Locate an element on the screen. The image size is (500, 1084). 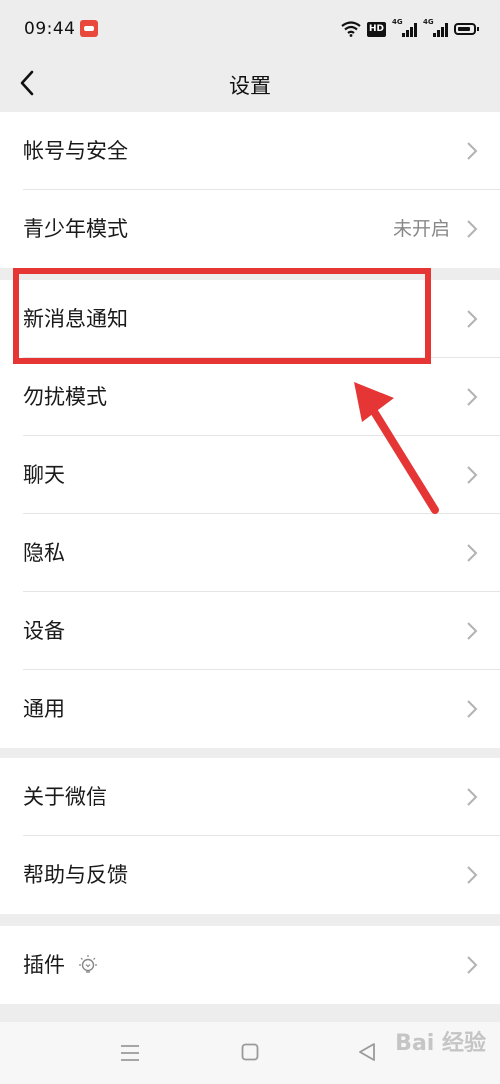
system-nav-bar is located at coordinates (250, 1053).